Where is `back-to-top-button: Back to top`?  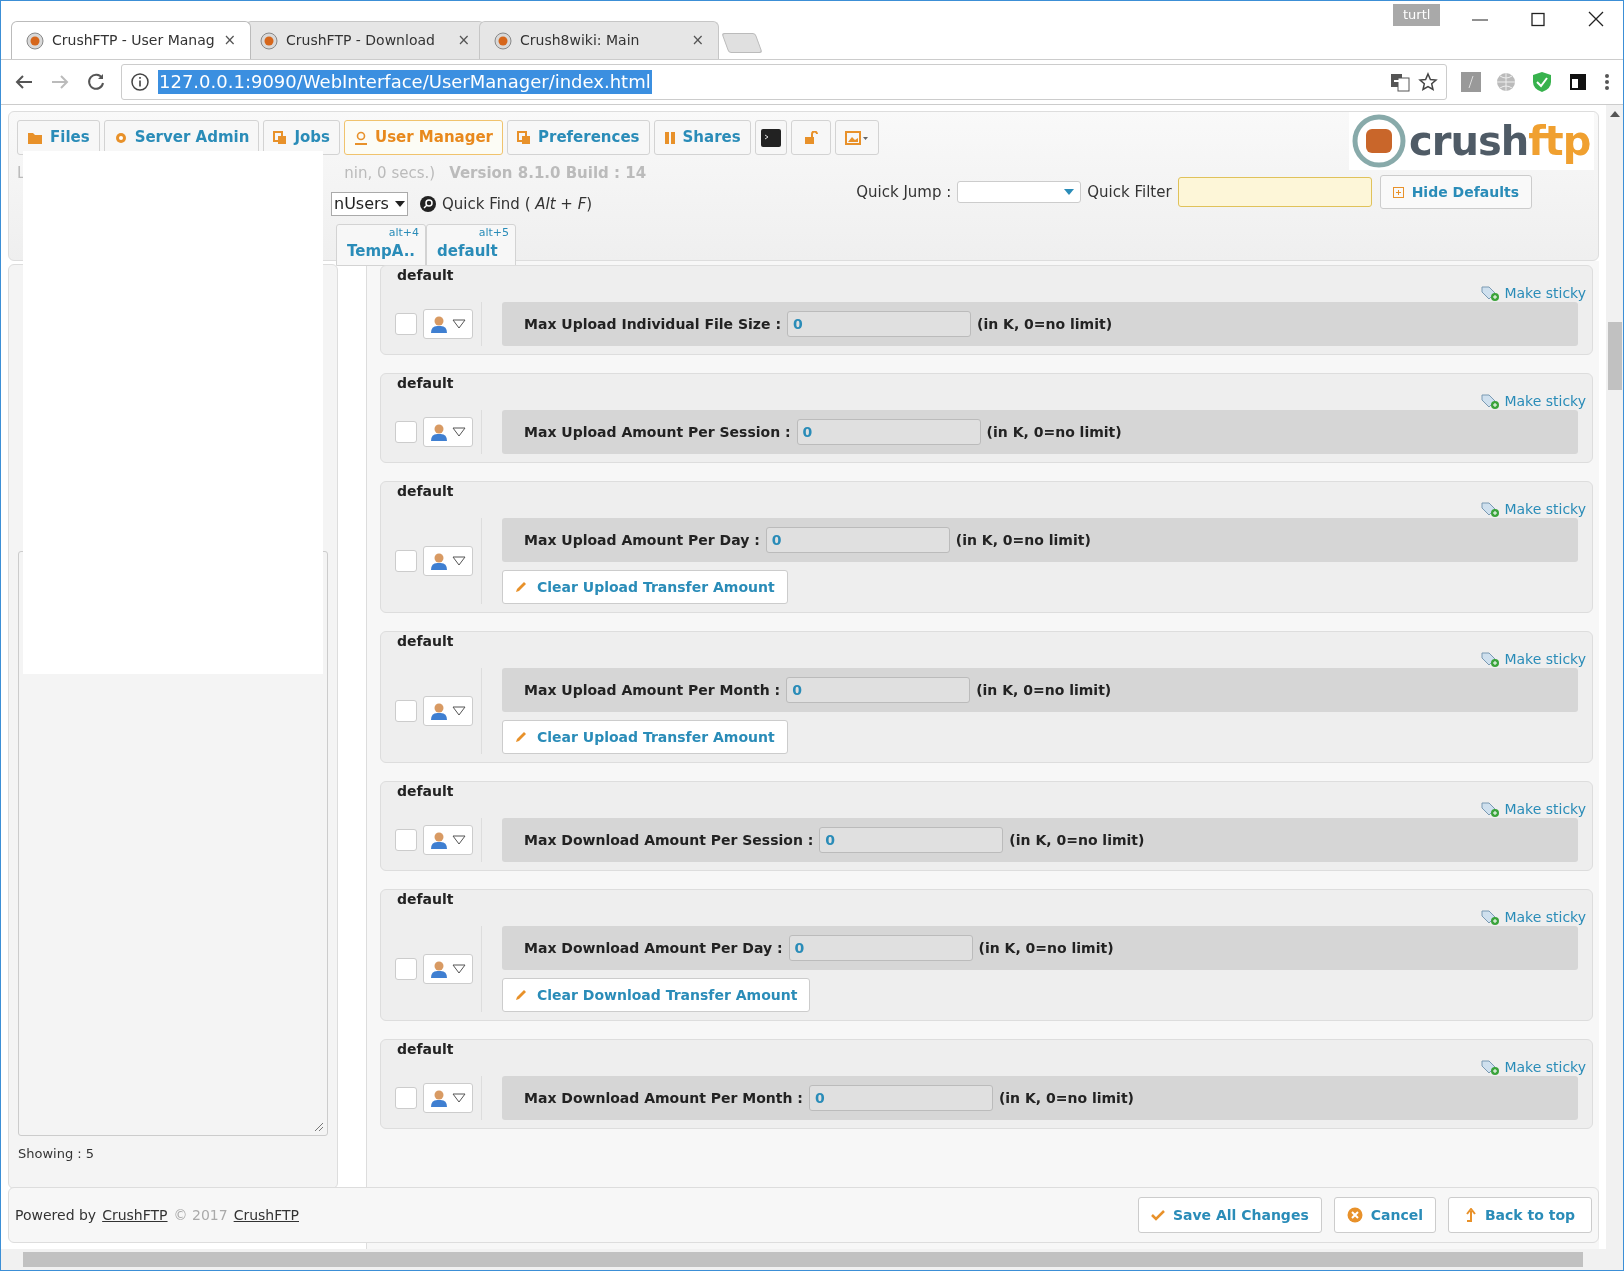 back-to-top-button: Back to top is located at coordinates (1520, 1215).